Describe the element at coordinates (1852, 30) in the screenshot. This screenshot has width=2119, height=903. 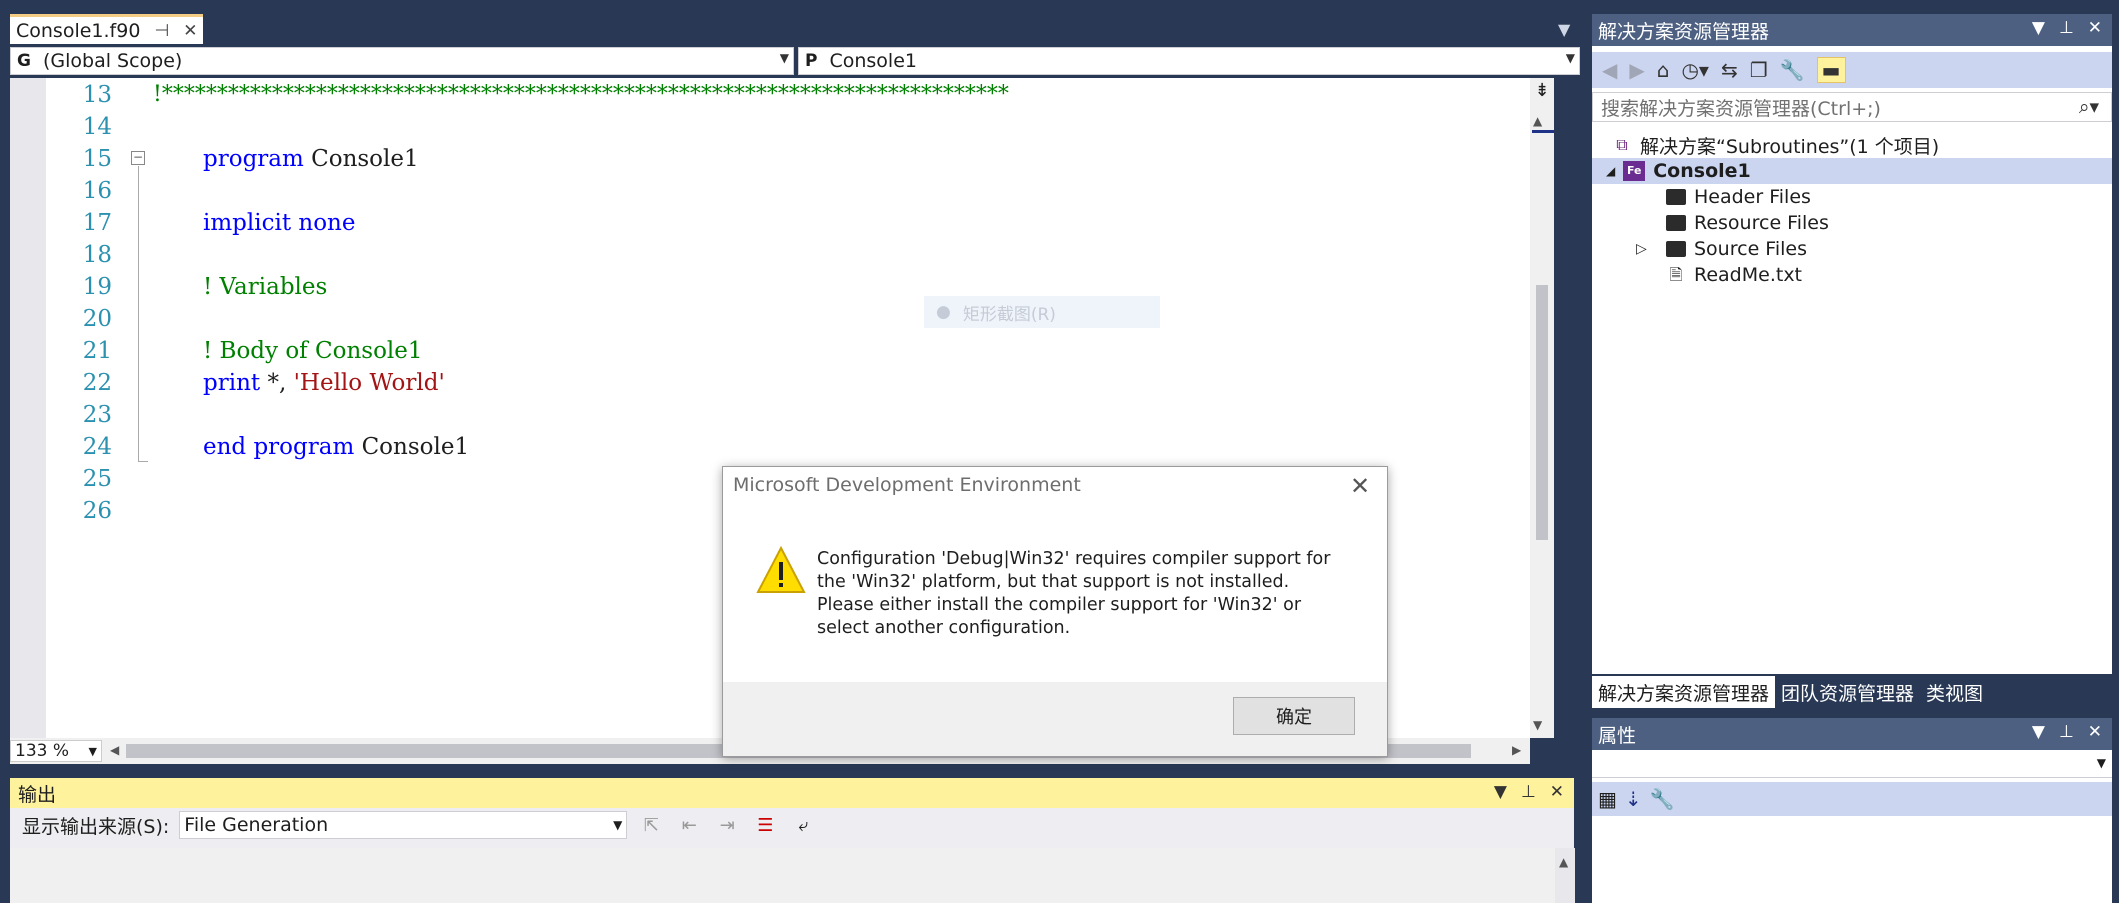
I see `solution-explorer-title-bar: 解决方案资源管理器 ▼ ⊥ ✕` at that location.